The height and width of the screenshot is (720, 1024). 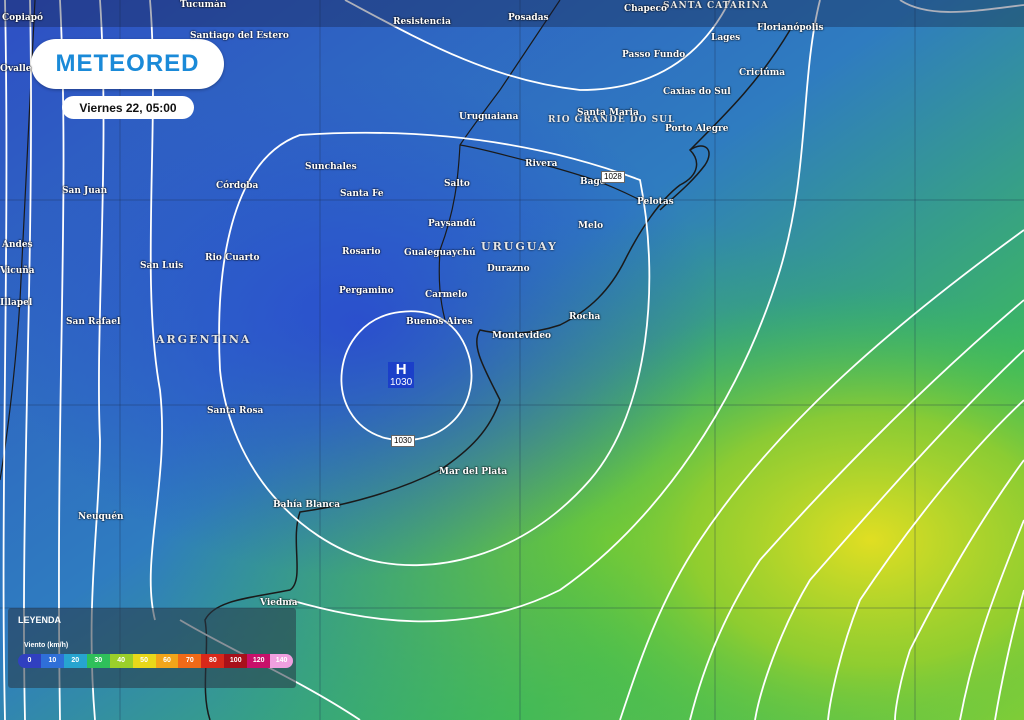 What do you see at coordinates (121, 661) in the screenshot?
I see `legend-stop: 40` at bounding box center [121, 661].